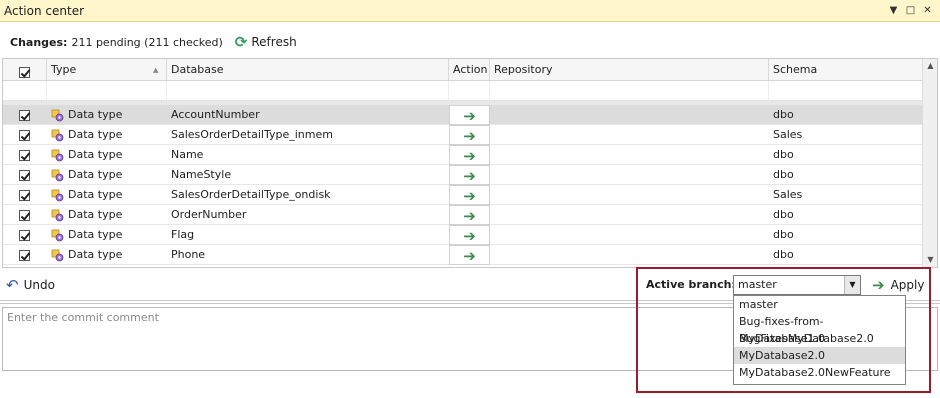  I want to click on scroll-up-icon: ▲, so click(930, 66).